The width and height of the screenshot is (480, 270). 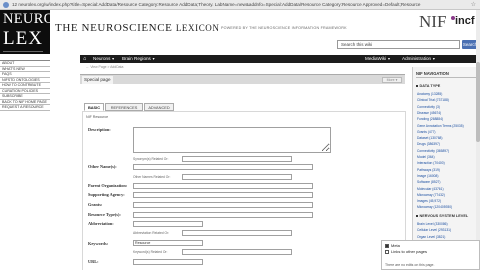 I want to click on parent-org-input, so click(x=223, y=186).